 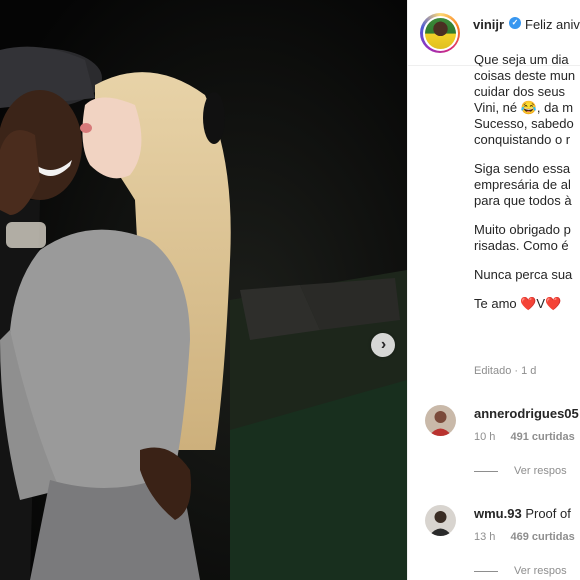 I want to click on chevron-right-icon: ›, so click(x=383, y=344).